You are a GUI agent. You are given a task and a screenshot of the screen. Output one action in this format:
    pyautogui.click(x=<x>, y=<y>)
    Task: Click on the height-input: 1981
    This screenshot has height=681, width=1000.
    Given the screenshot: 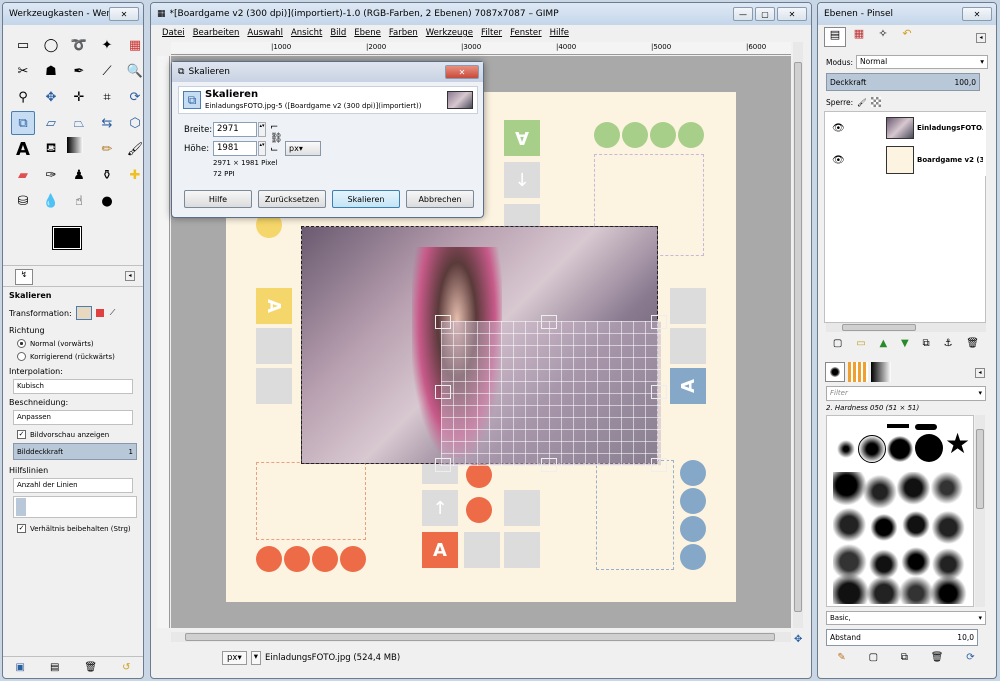 What is the action you would take?
    pyautogui.click(x=235, y=148)
    